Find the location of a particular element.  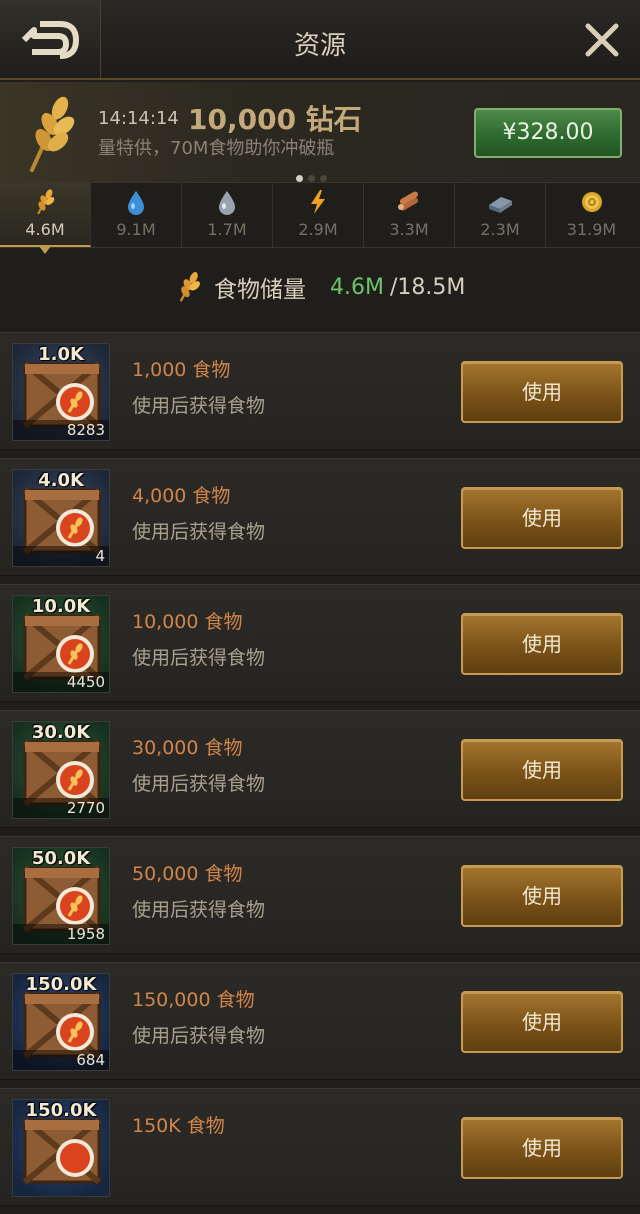

list-item: 30.0K 2770 30,000 食物 使用后获得食物 使用 is located at coordinates (320, 769).